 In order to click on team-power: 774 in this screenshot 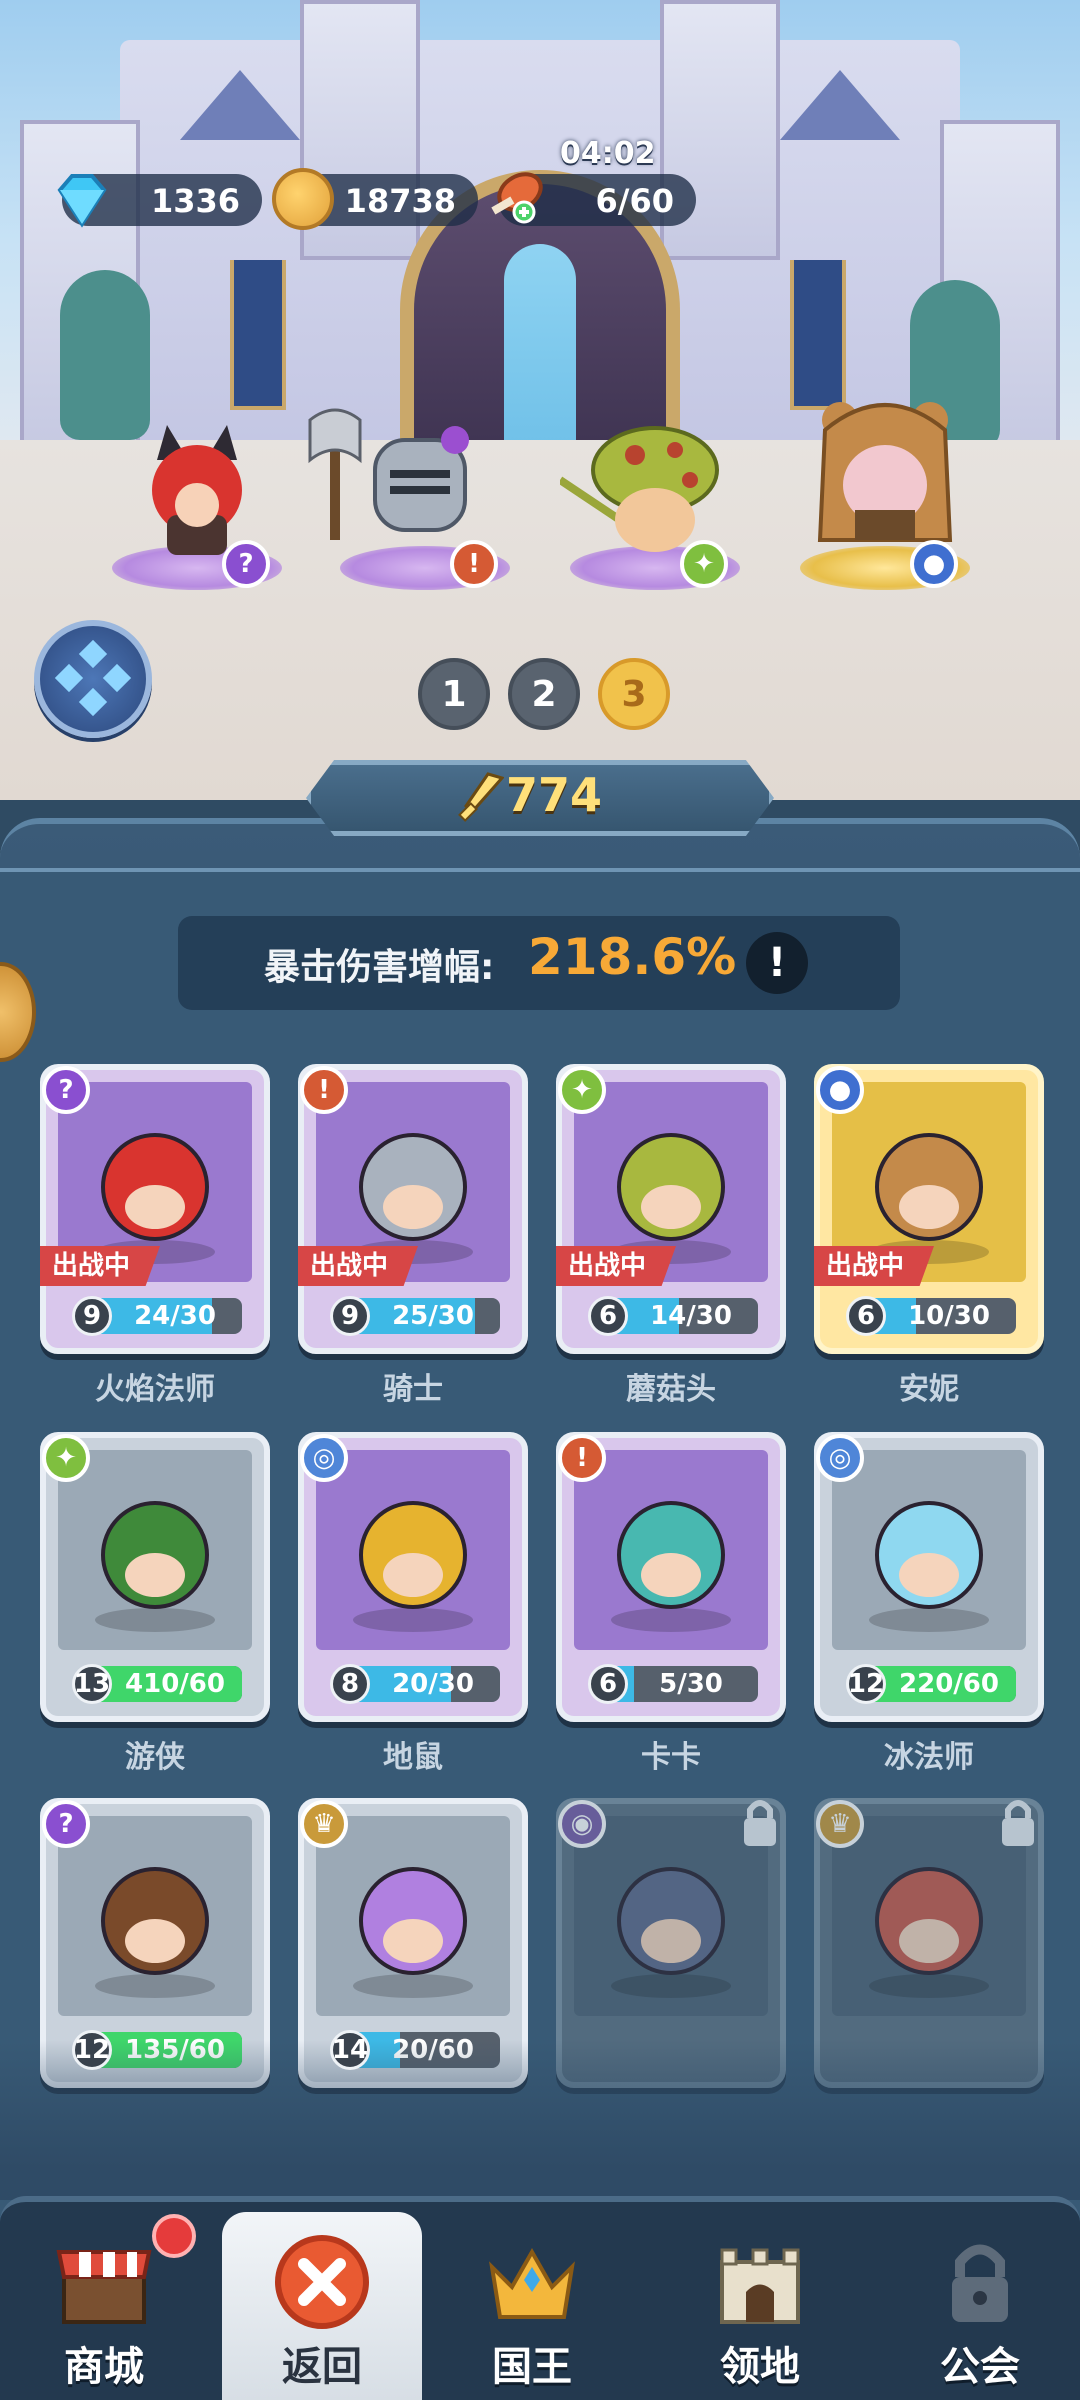, I will do `click(554, 795)`.